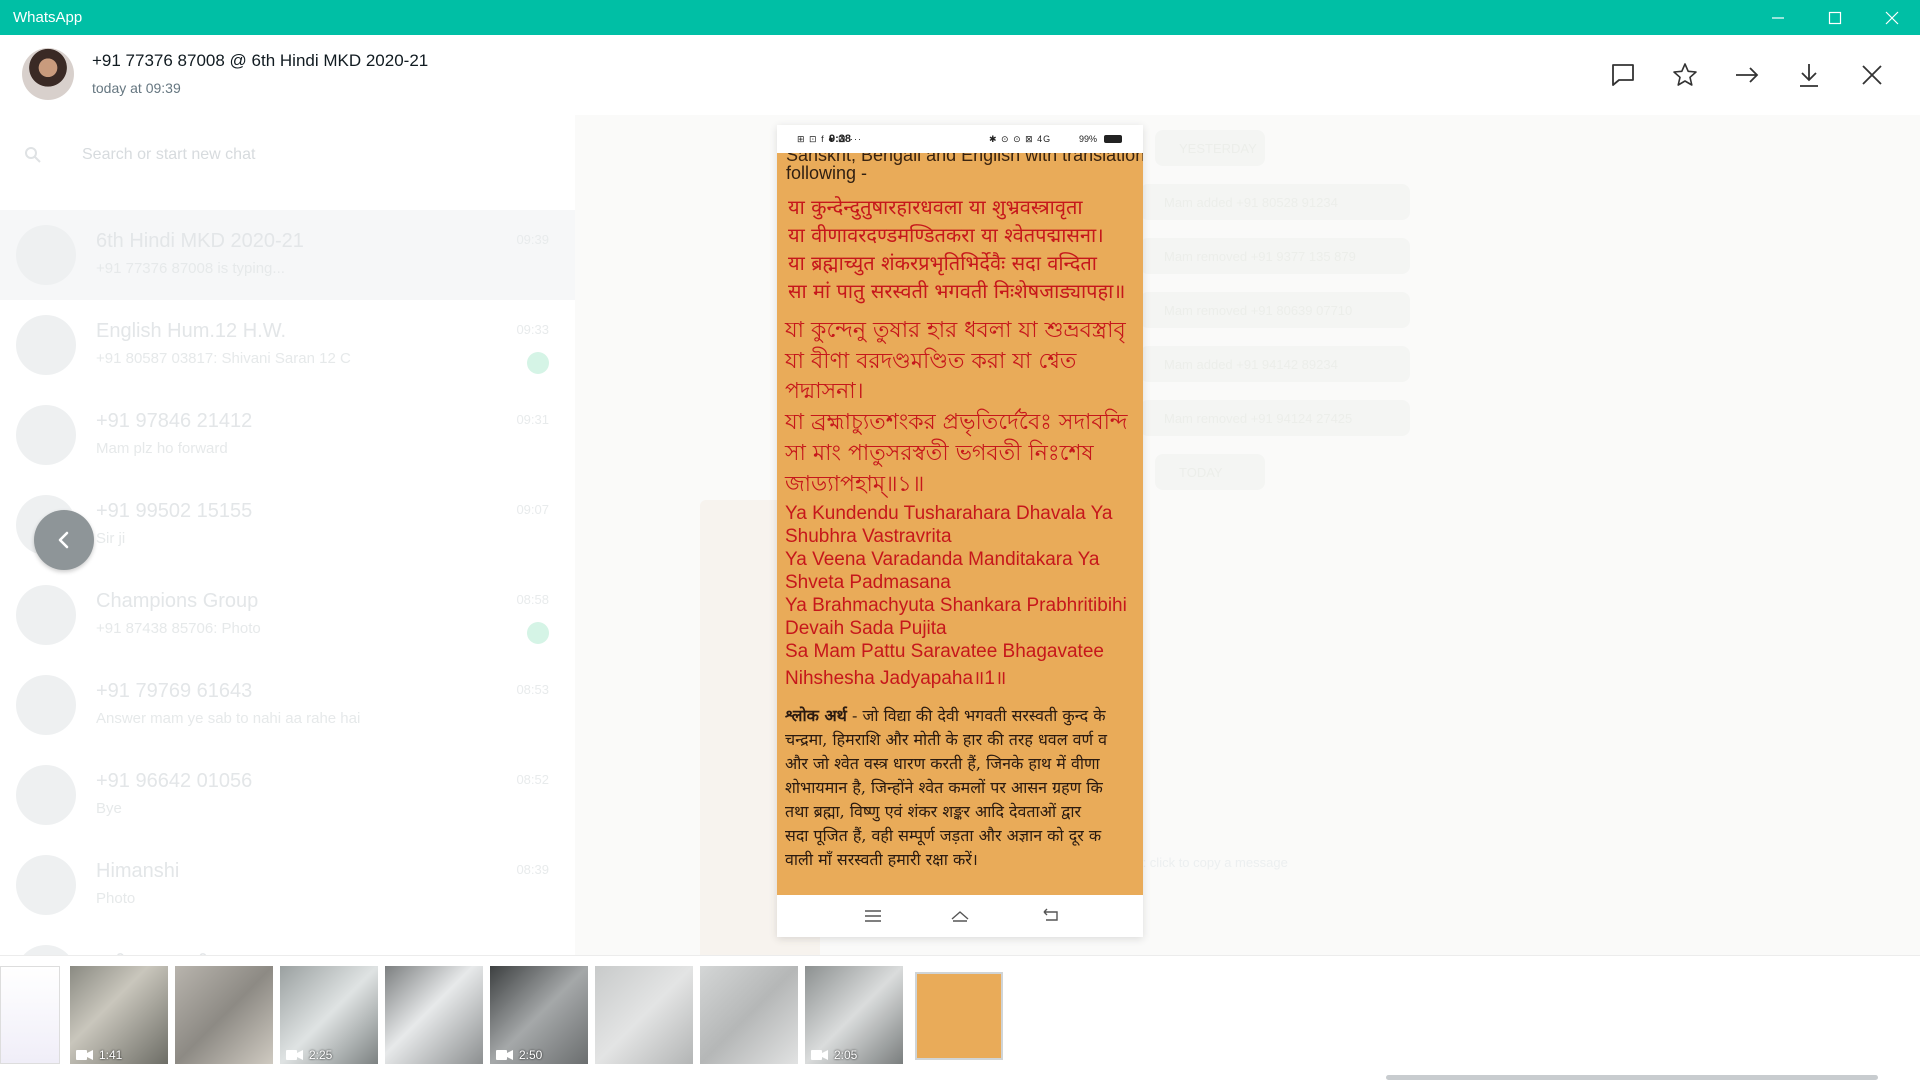 Image resolution: width=1920 pixels, height=1080 pixels. Describe the element at coordinates (881, 859) in the screenshot. I see `meaning-line: वाली माँ सरस्वती हमारी रक्षा करें।` at that location.